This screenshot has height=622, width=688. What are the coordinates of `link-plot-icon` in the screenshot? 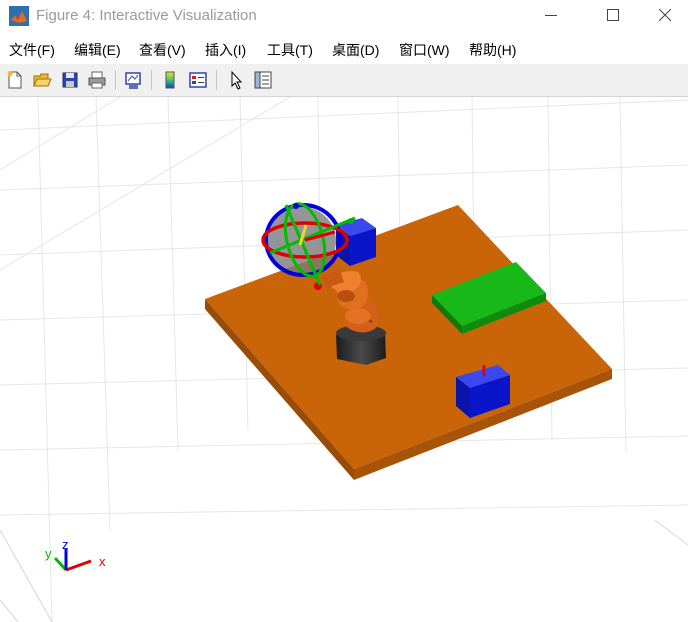 It's located at (133, 80).